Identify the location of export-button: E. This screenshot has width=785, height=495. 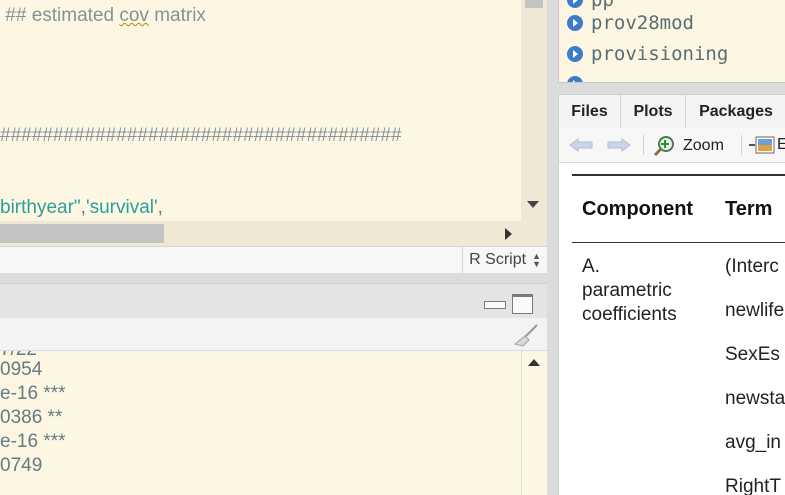
(767, 145).